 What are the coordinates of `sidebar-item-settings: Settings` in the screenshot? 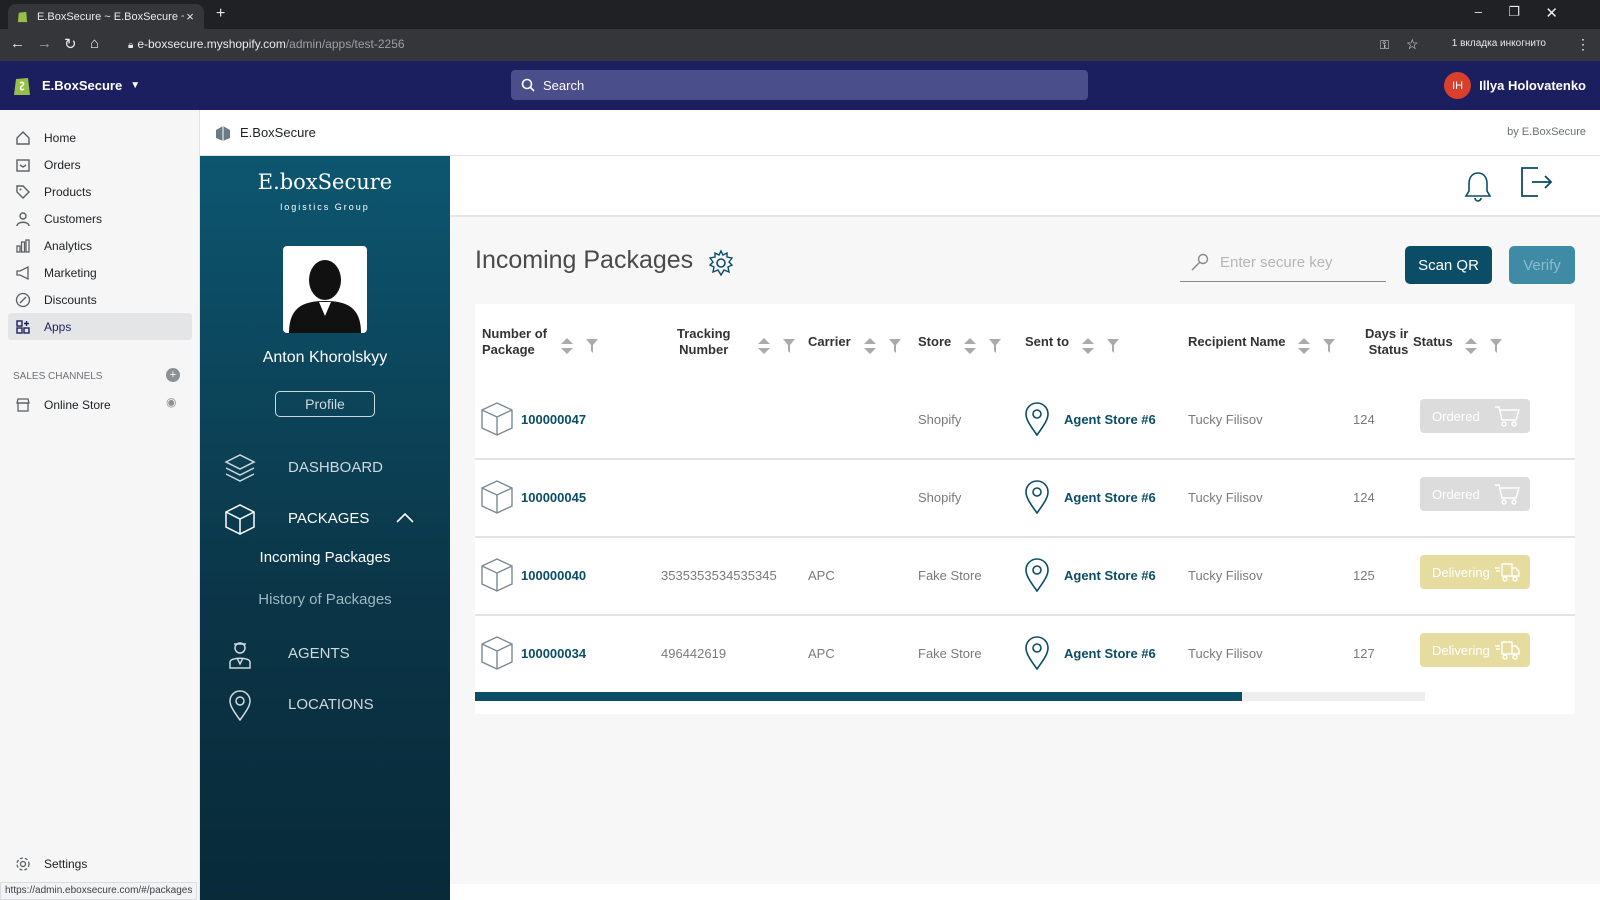 It's located at (100, 863).